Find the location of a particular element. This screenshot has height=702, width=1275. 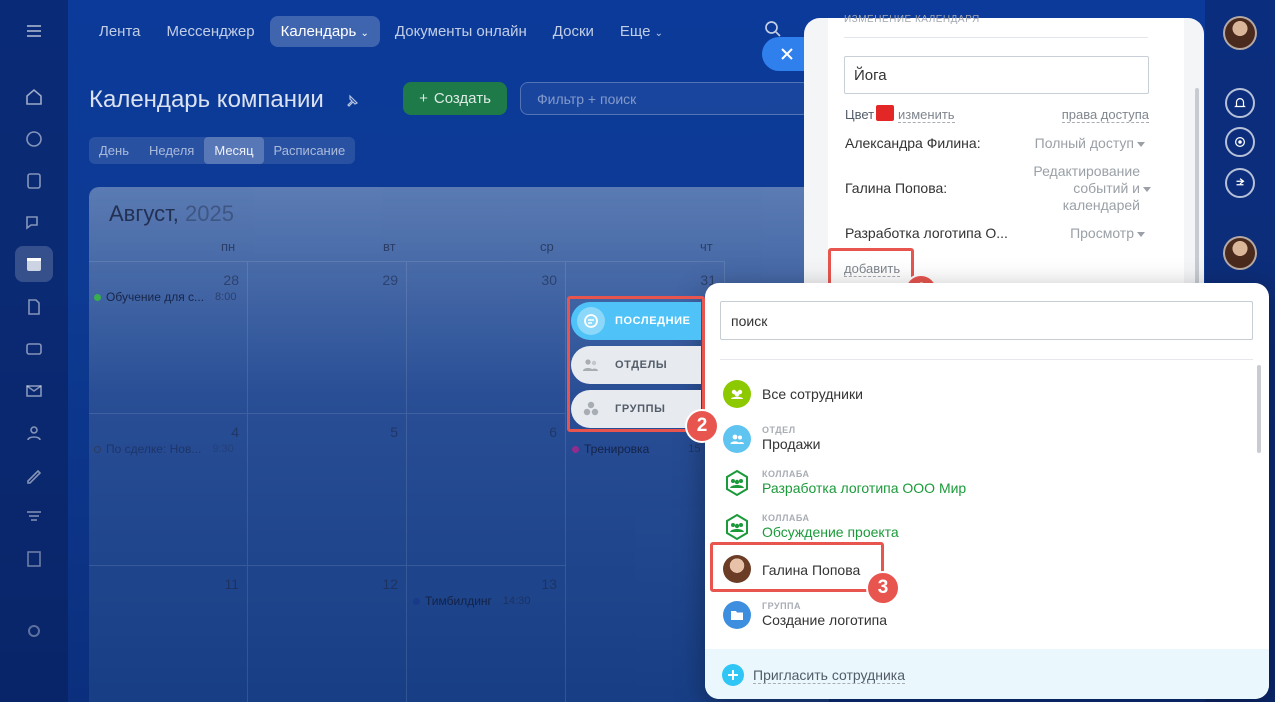

calendar-event: Тренировка 15 is located at coordinates (636, 449).